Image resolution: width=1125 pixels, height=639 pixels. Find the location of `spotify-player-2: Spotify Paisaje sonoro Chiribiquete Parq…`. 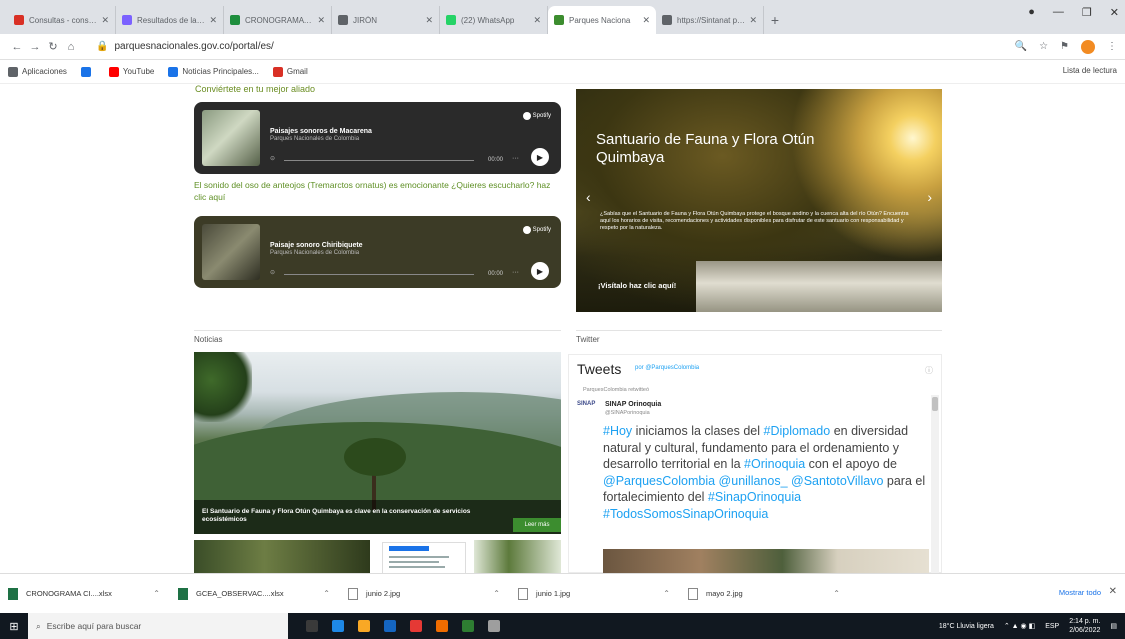

spotify-player-2: Spotify Paisaje sonoro Chiribiquete Parq… is located at coordinates (377, 252).